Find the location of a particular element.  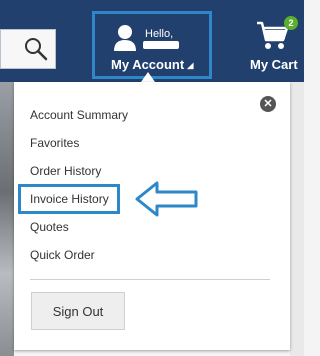

my-account-menu-button: My Account ◢ is located at coordinates (152, 64).